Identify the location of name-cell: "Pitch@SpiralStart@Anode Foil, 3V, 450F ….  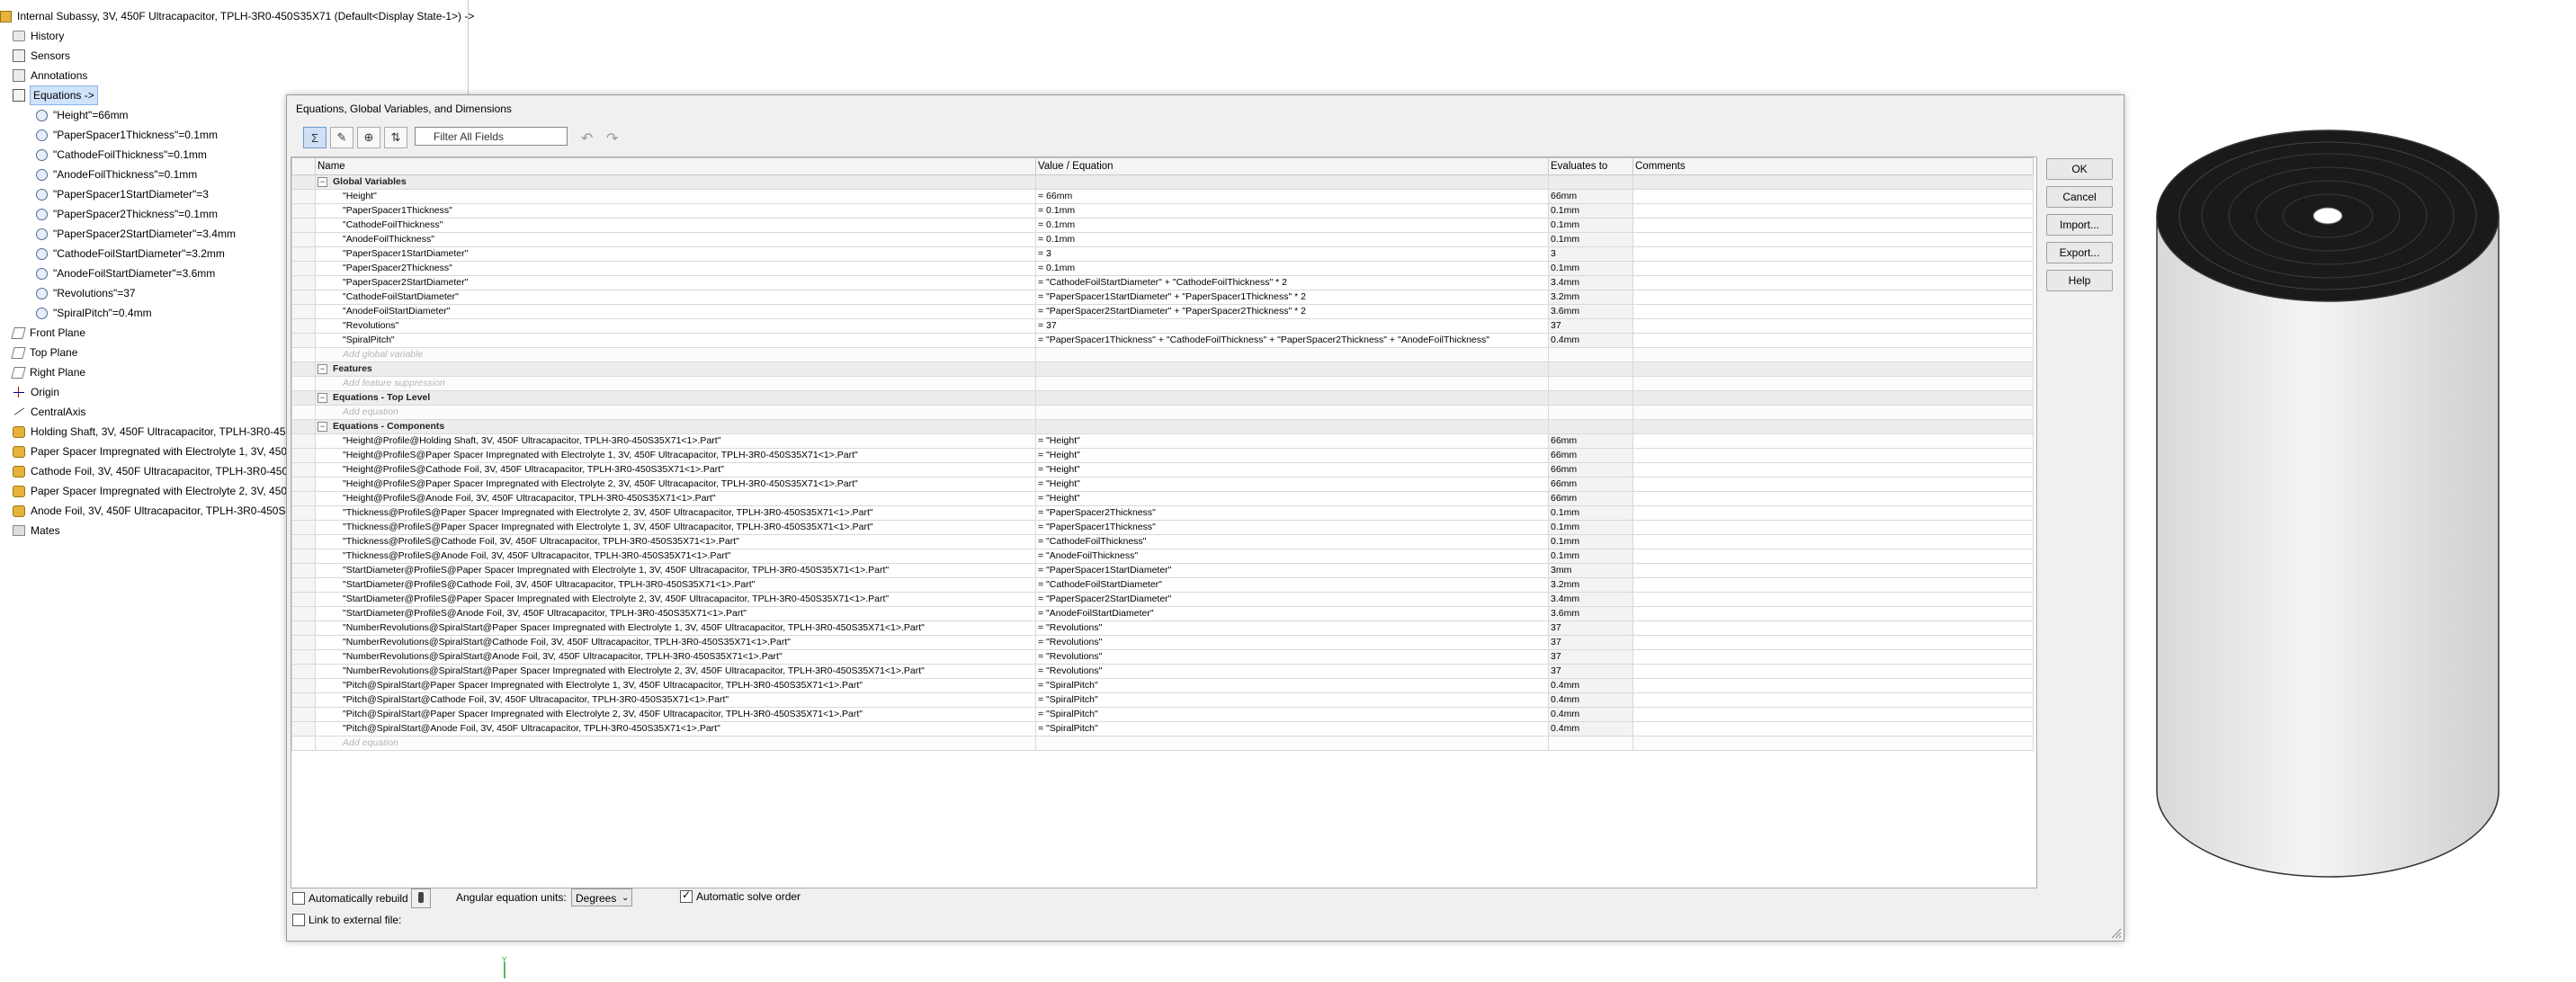
(675, 728).